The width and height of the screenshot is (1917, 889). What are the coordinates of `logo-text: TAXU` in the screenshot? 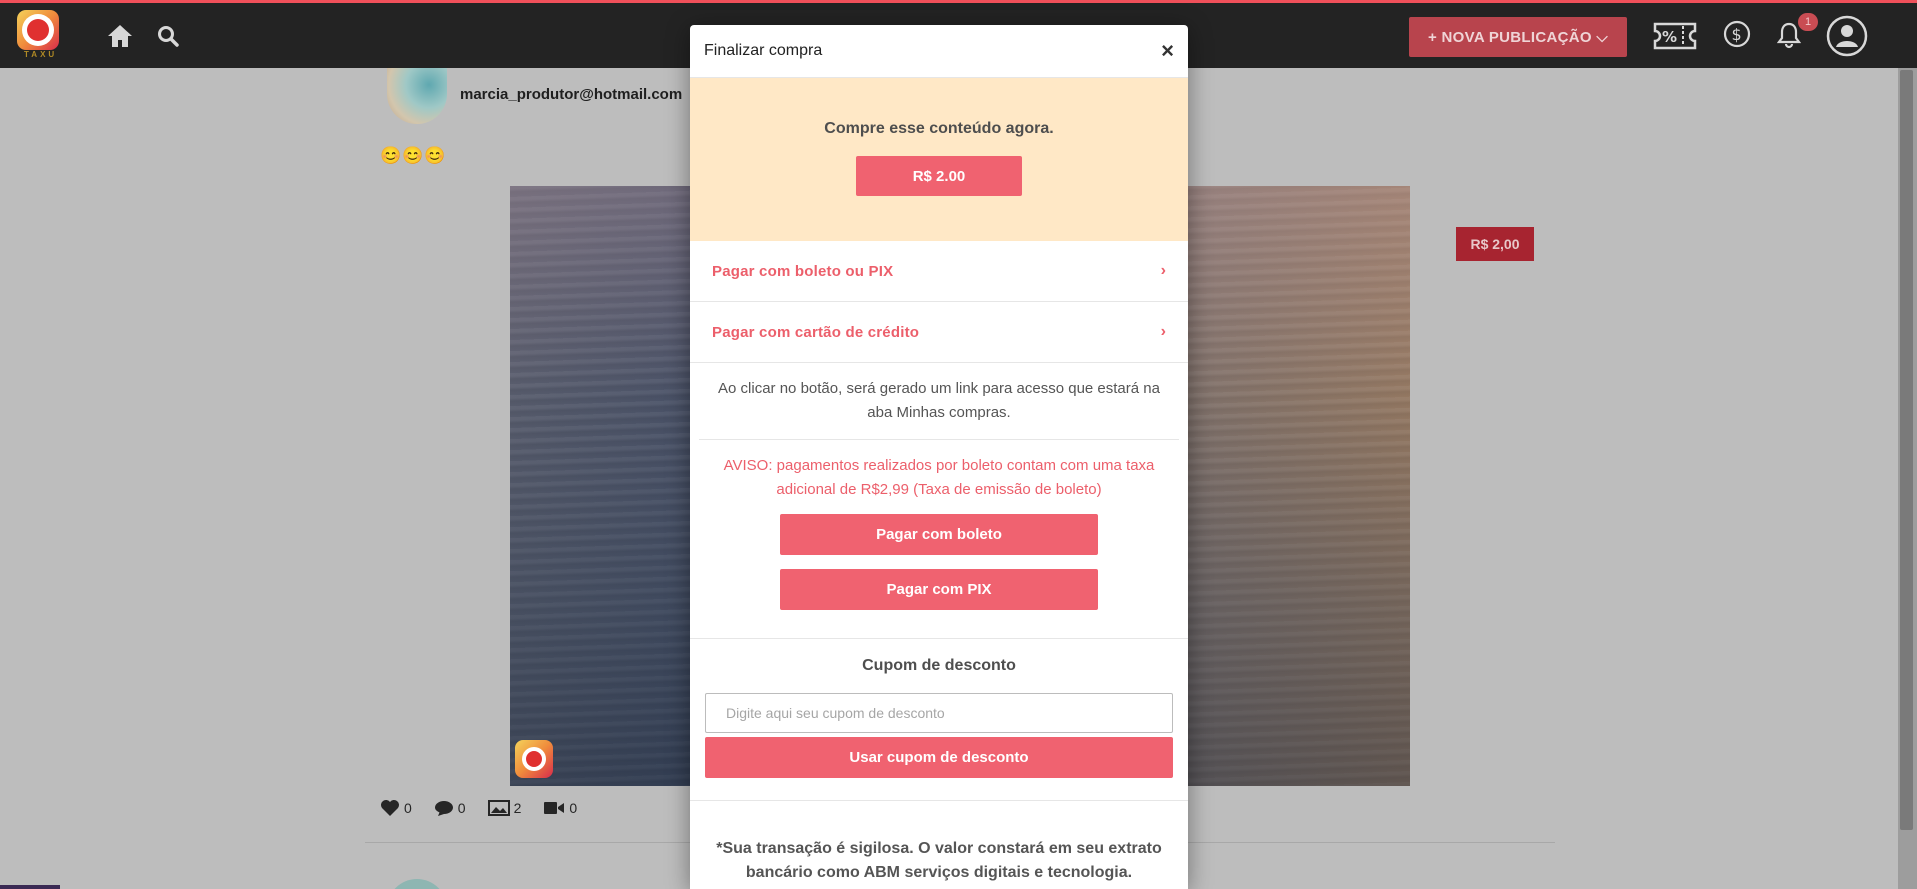 It's located at (41, 54).